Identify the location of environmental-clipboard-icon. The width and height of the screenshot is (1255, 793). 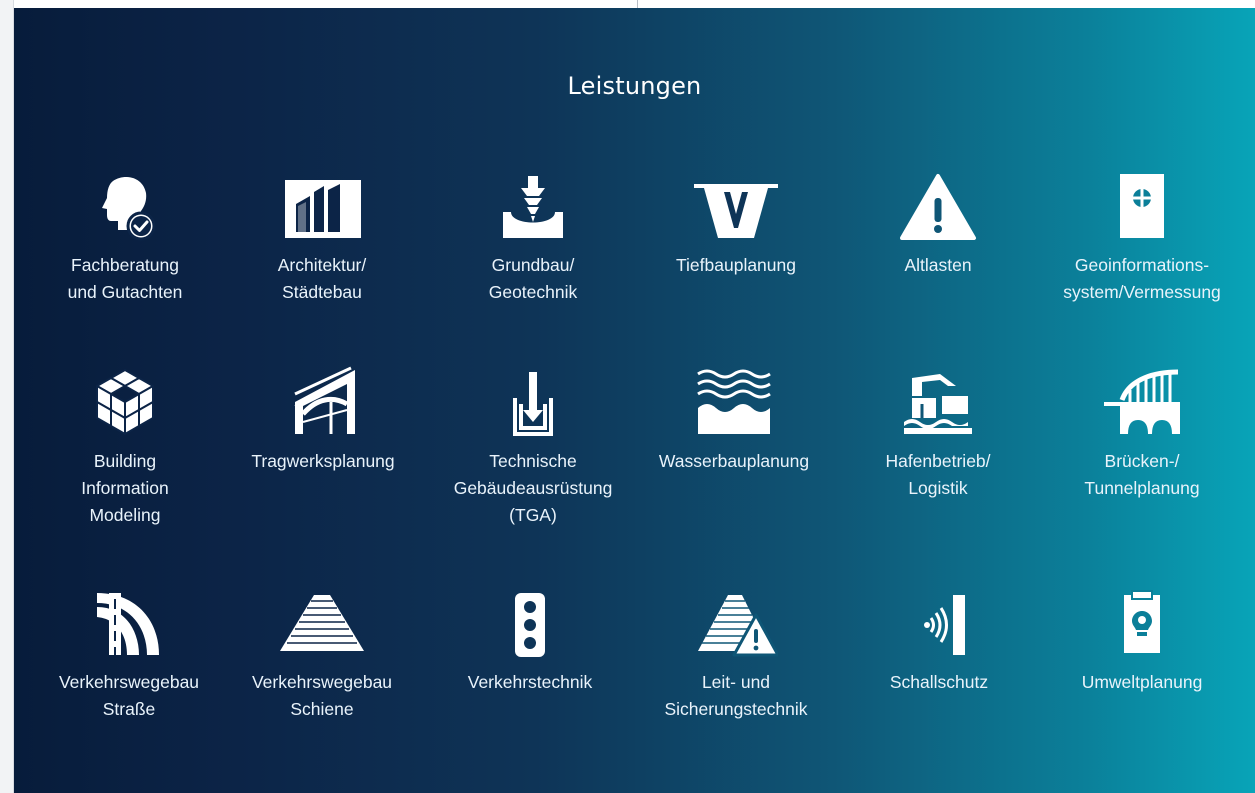
(1142, 621).